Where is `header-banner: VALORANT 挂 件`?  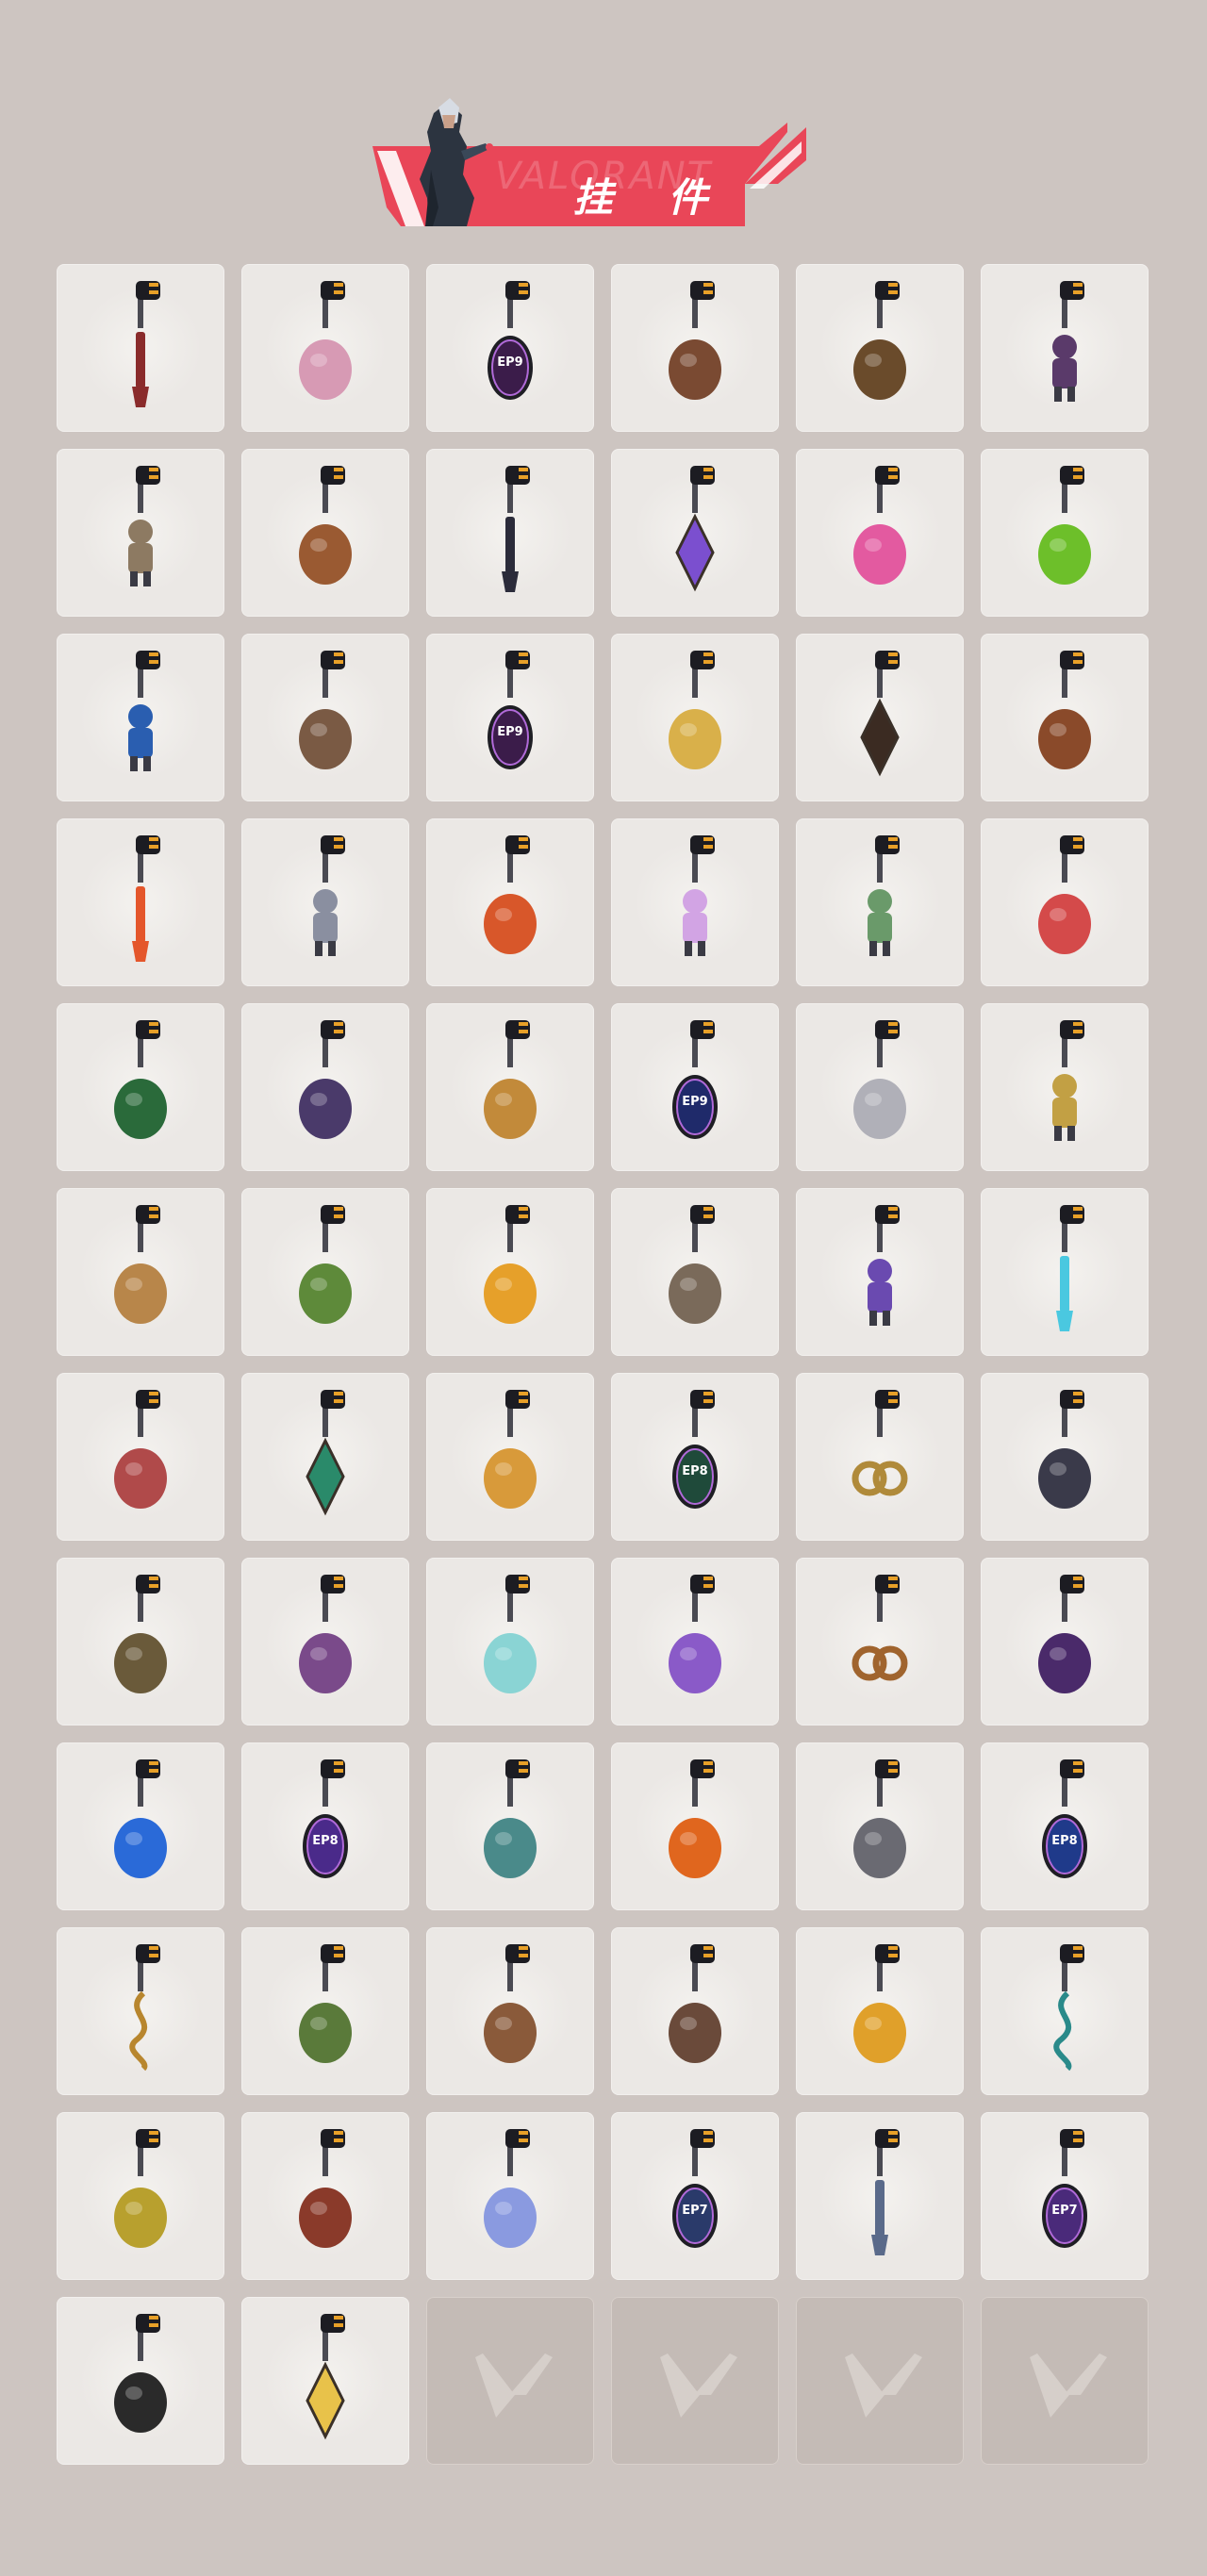
header-banner: VALORANT 挂 件 is located at coordinates (594, 169).